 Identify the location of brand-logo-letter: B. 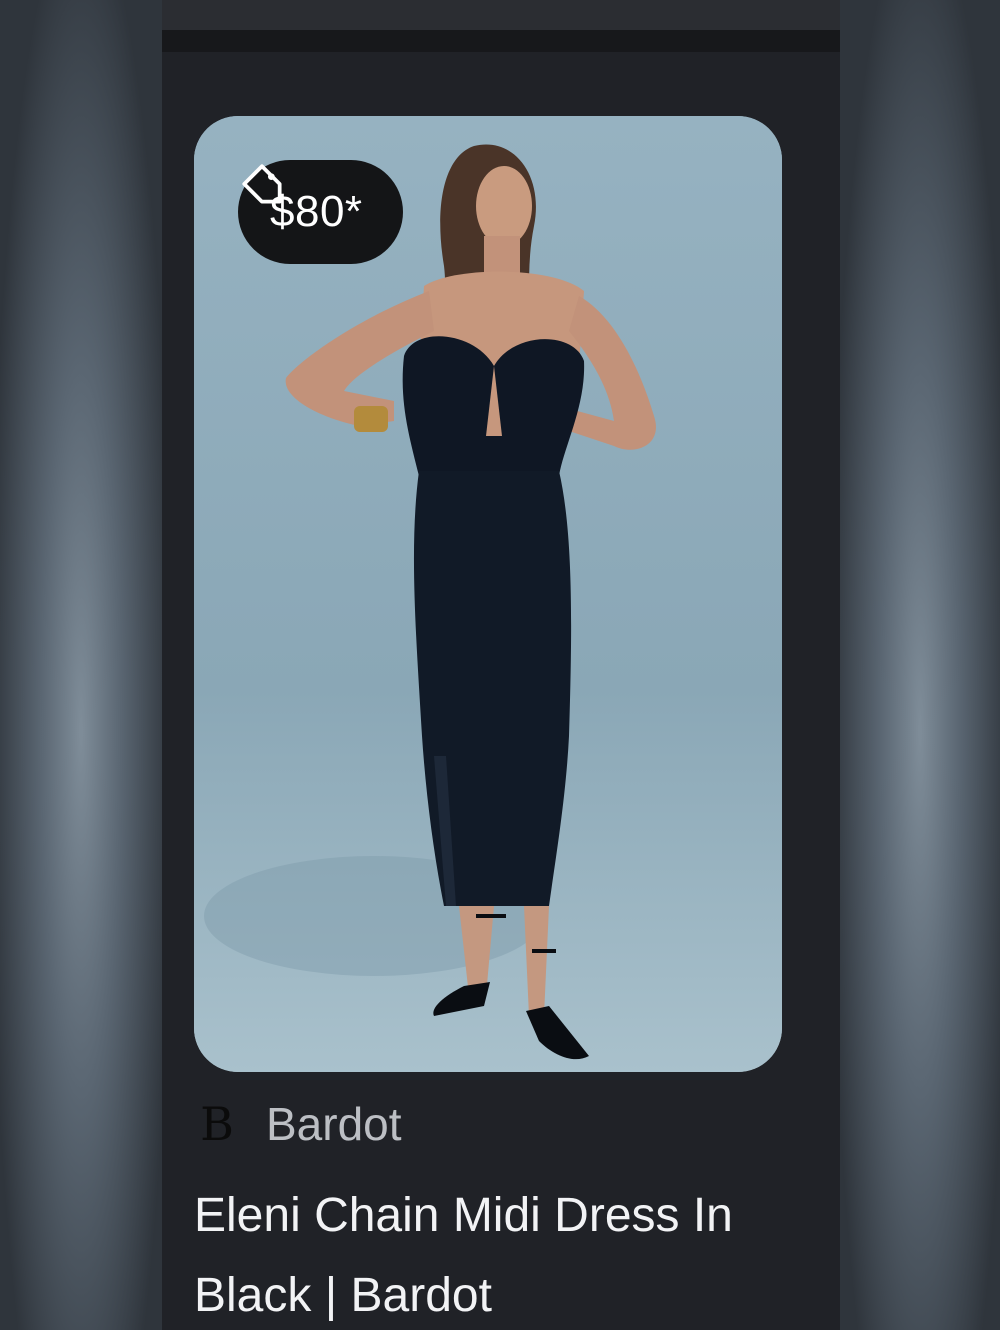
(217, 1124).